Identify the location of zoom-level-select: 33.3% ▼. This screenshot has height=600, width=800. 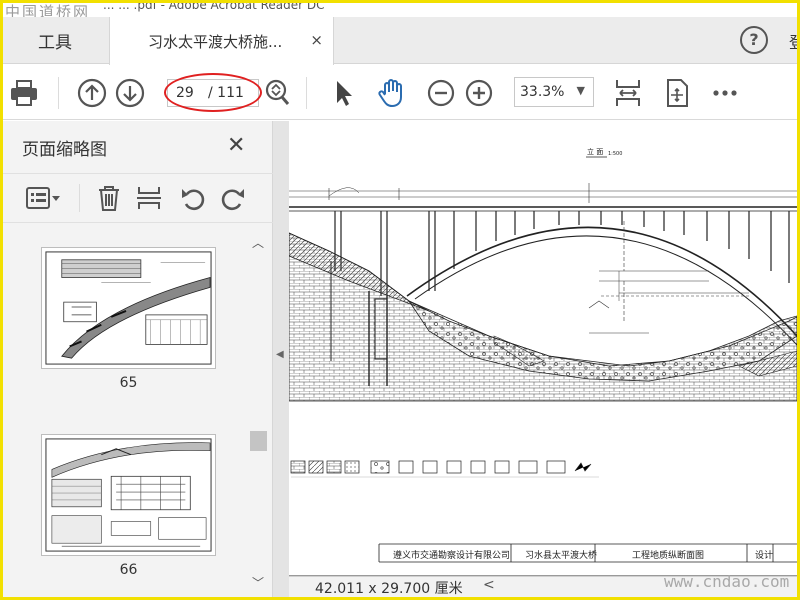
(554, 92).